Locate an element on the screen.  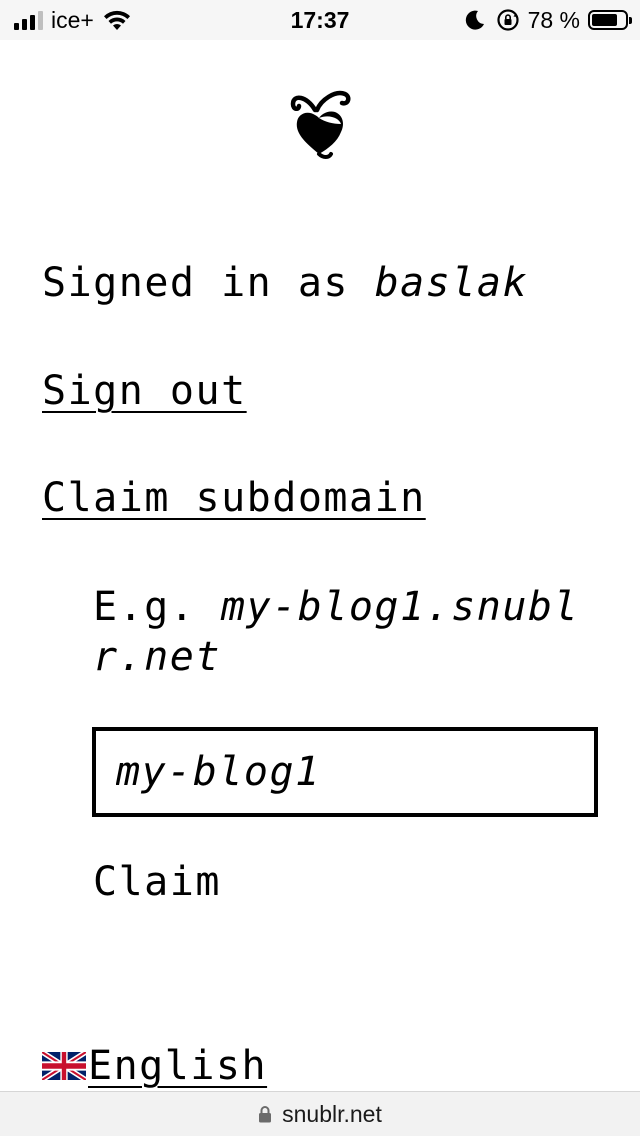
snublr-logo-icon is located at coordinates (320, 124).